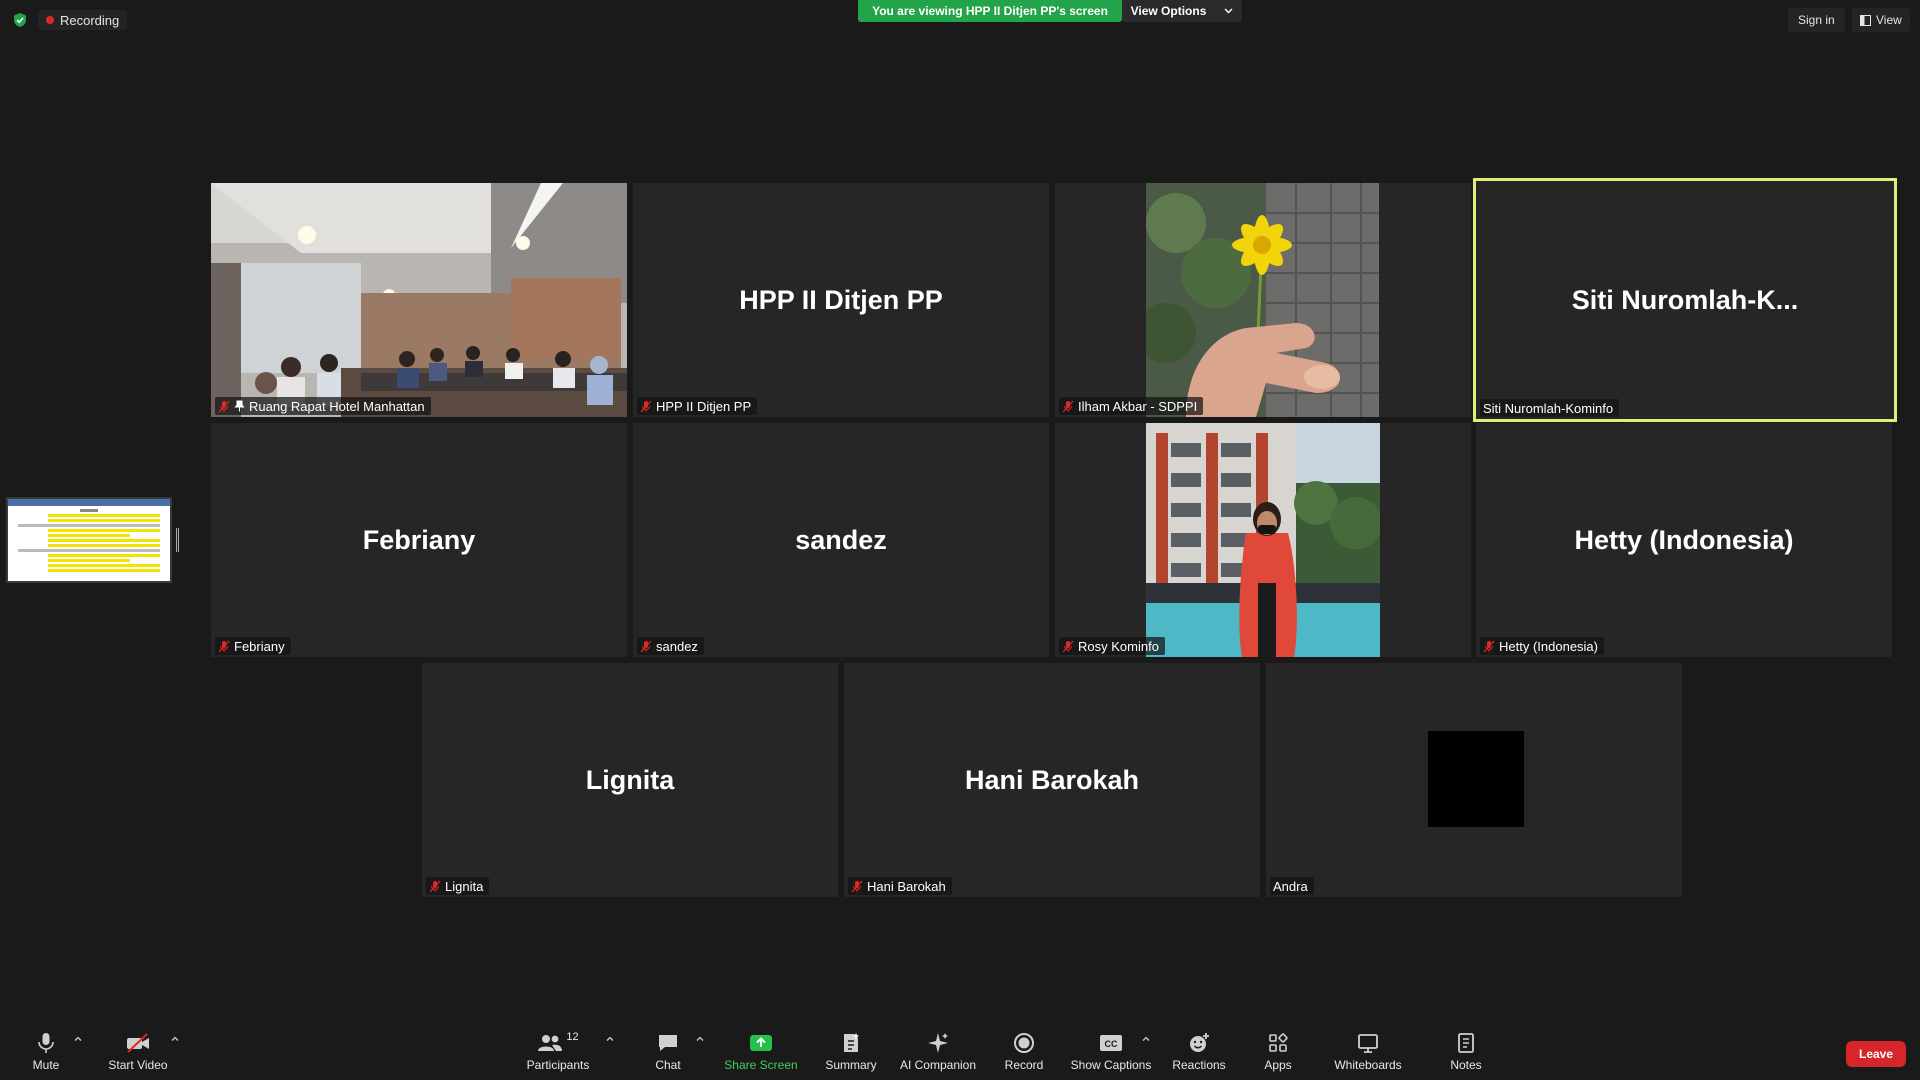 This screenshot has width=1920, height=1080. What do you see at coordinates (1278, 1042) in the screenshot?
I see `apps-icon` at bounding box center [1278, 1042].